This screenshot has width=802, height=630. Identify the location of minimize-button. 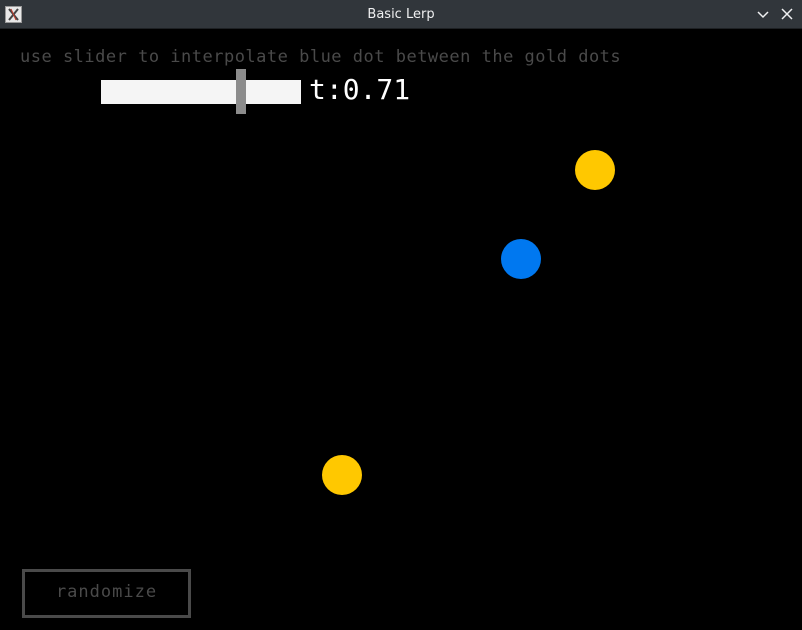
(763, 14).